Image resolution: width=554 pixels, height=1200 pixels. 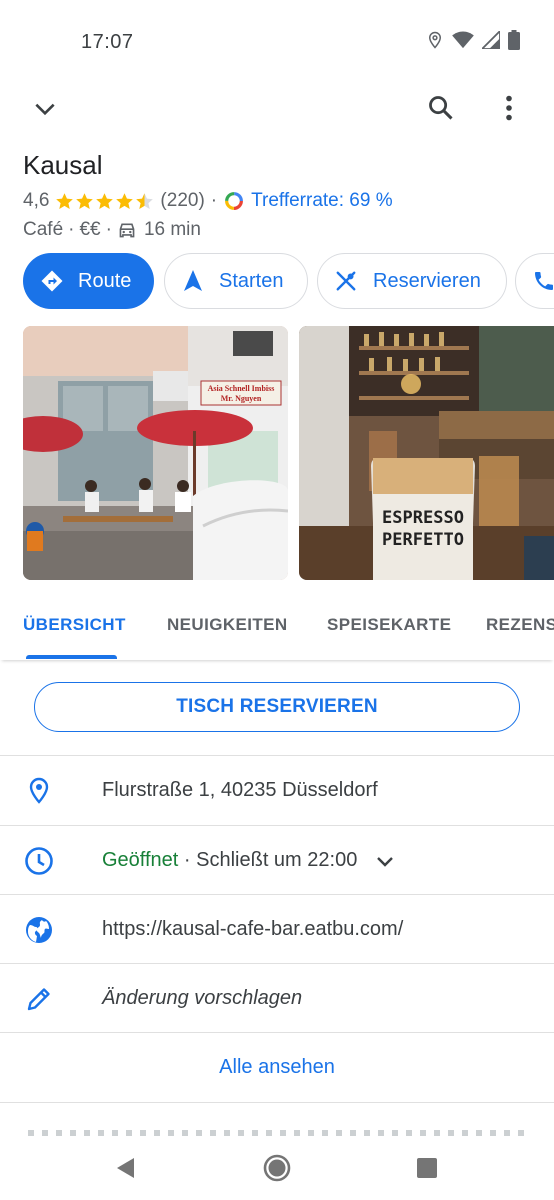 I want to click on photo-interior-illustration: ESPRESSO PERFETTO, so click(x=426, y=453).